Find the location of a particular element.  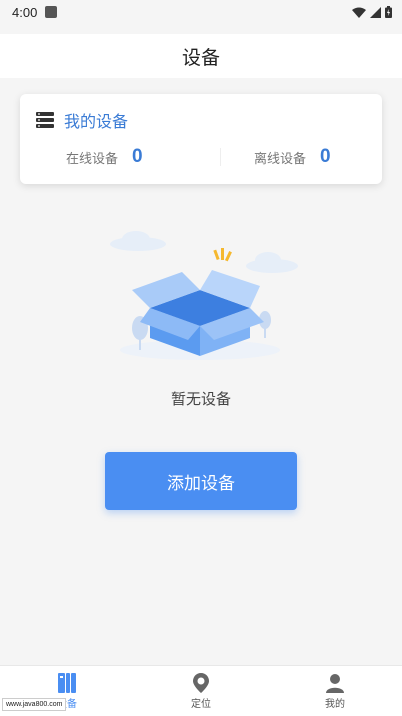

empty-state-text: 暂无设备 is located at coordinates (200, 399).